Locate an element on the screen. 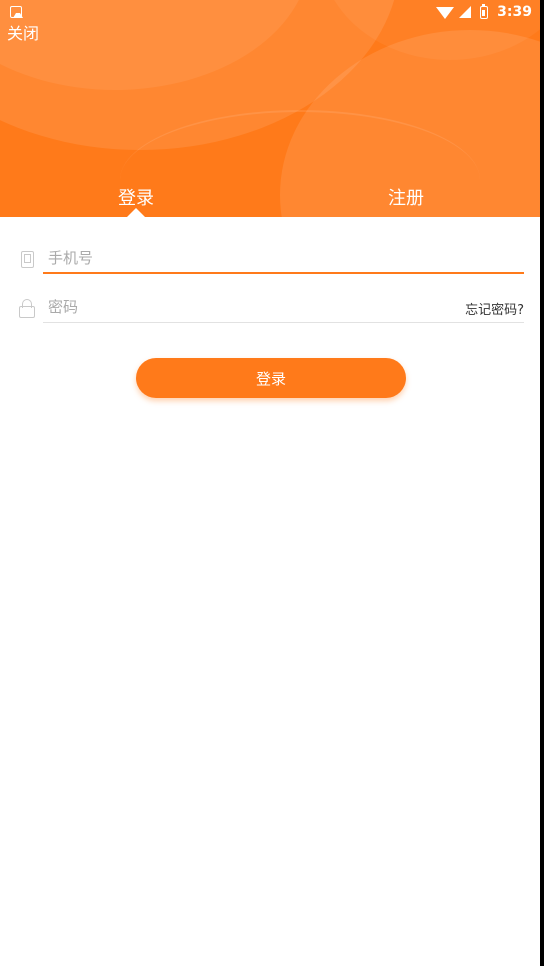 Image resolution: width=544 pixels, height=966 pixels. forgot-password-link: 忘记密码? is located at coordinates (494, 308).